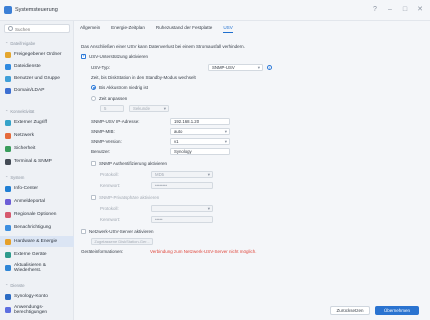 This screenshot has width=430, height=320. Describe the element at coordinates (37, 214) in the screenshot. I see `sidebar-item-regional-options: Regionale Optionen` at that location.